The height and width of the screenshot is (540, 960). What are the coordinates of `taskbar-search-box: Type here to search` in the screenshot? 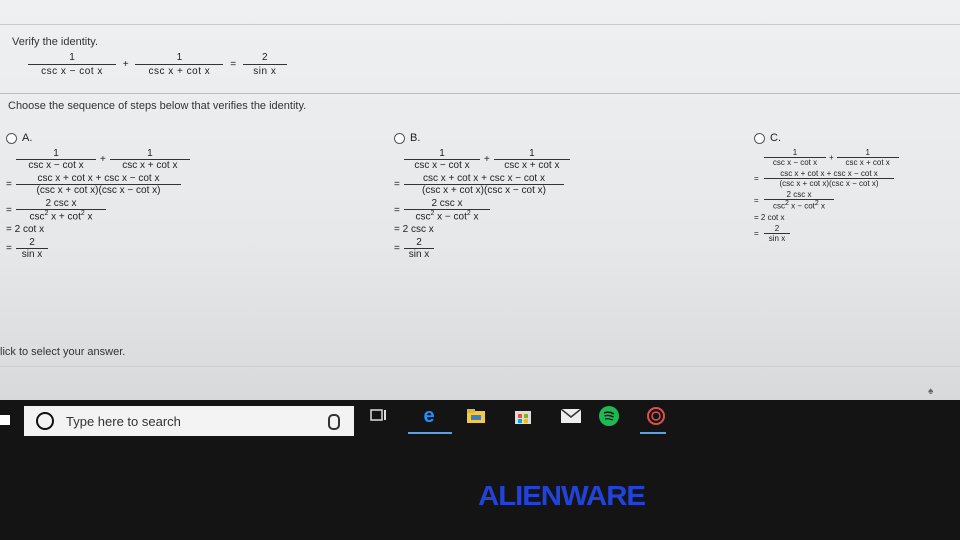 It's located at (189, 421).